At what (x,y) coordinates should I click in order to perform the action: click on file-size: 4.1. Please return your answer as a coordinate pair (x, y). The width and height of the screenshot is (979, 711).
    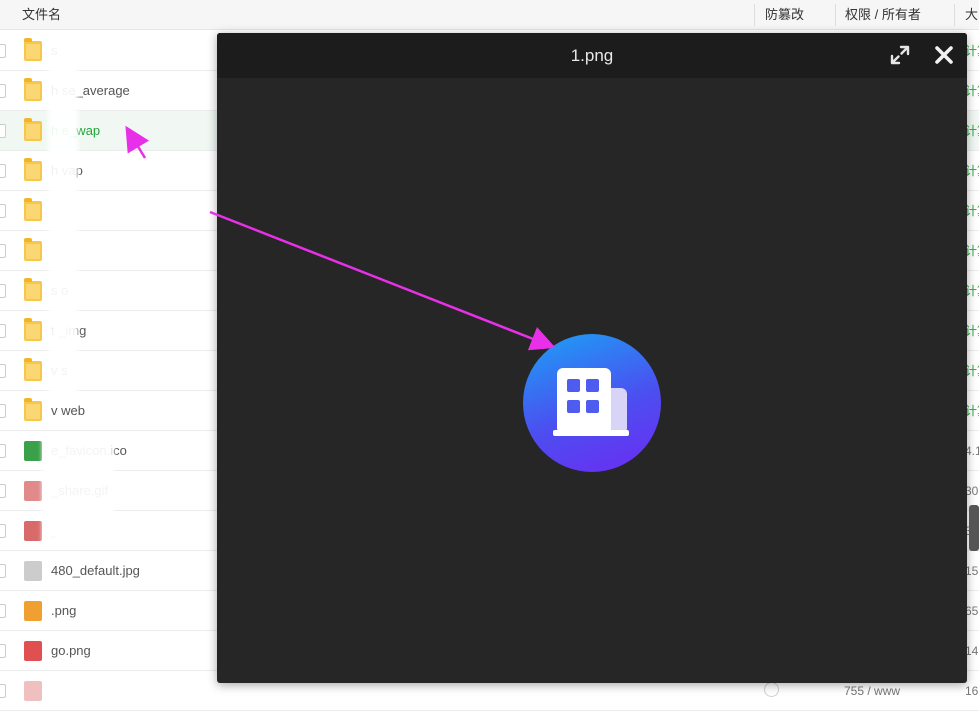
    Looking at the image, I should click on (972, 451).